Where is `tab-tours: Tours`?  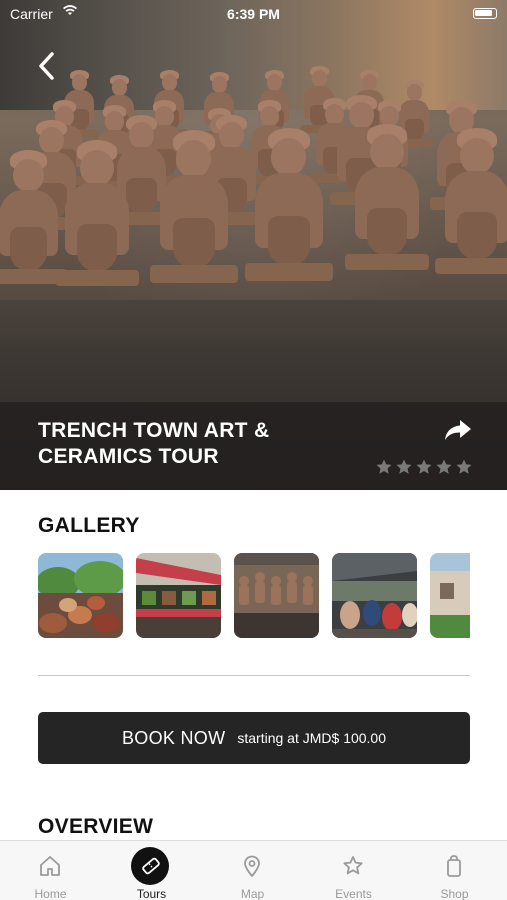
tab-tours: Tours is located at coordinates (151, 870).